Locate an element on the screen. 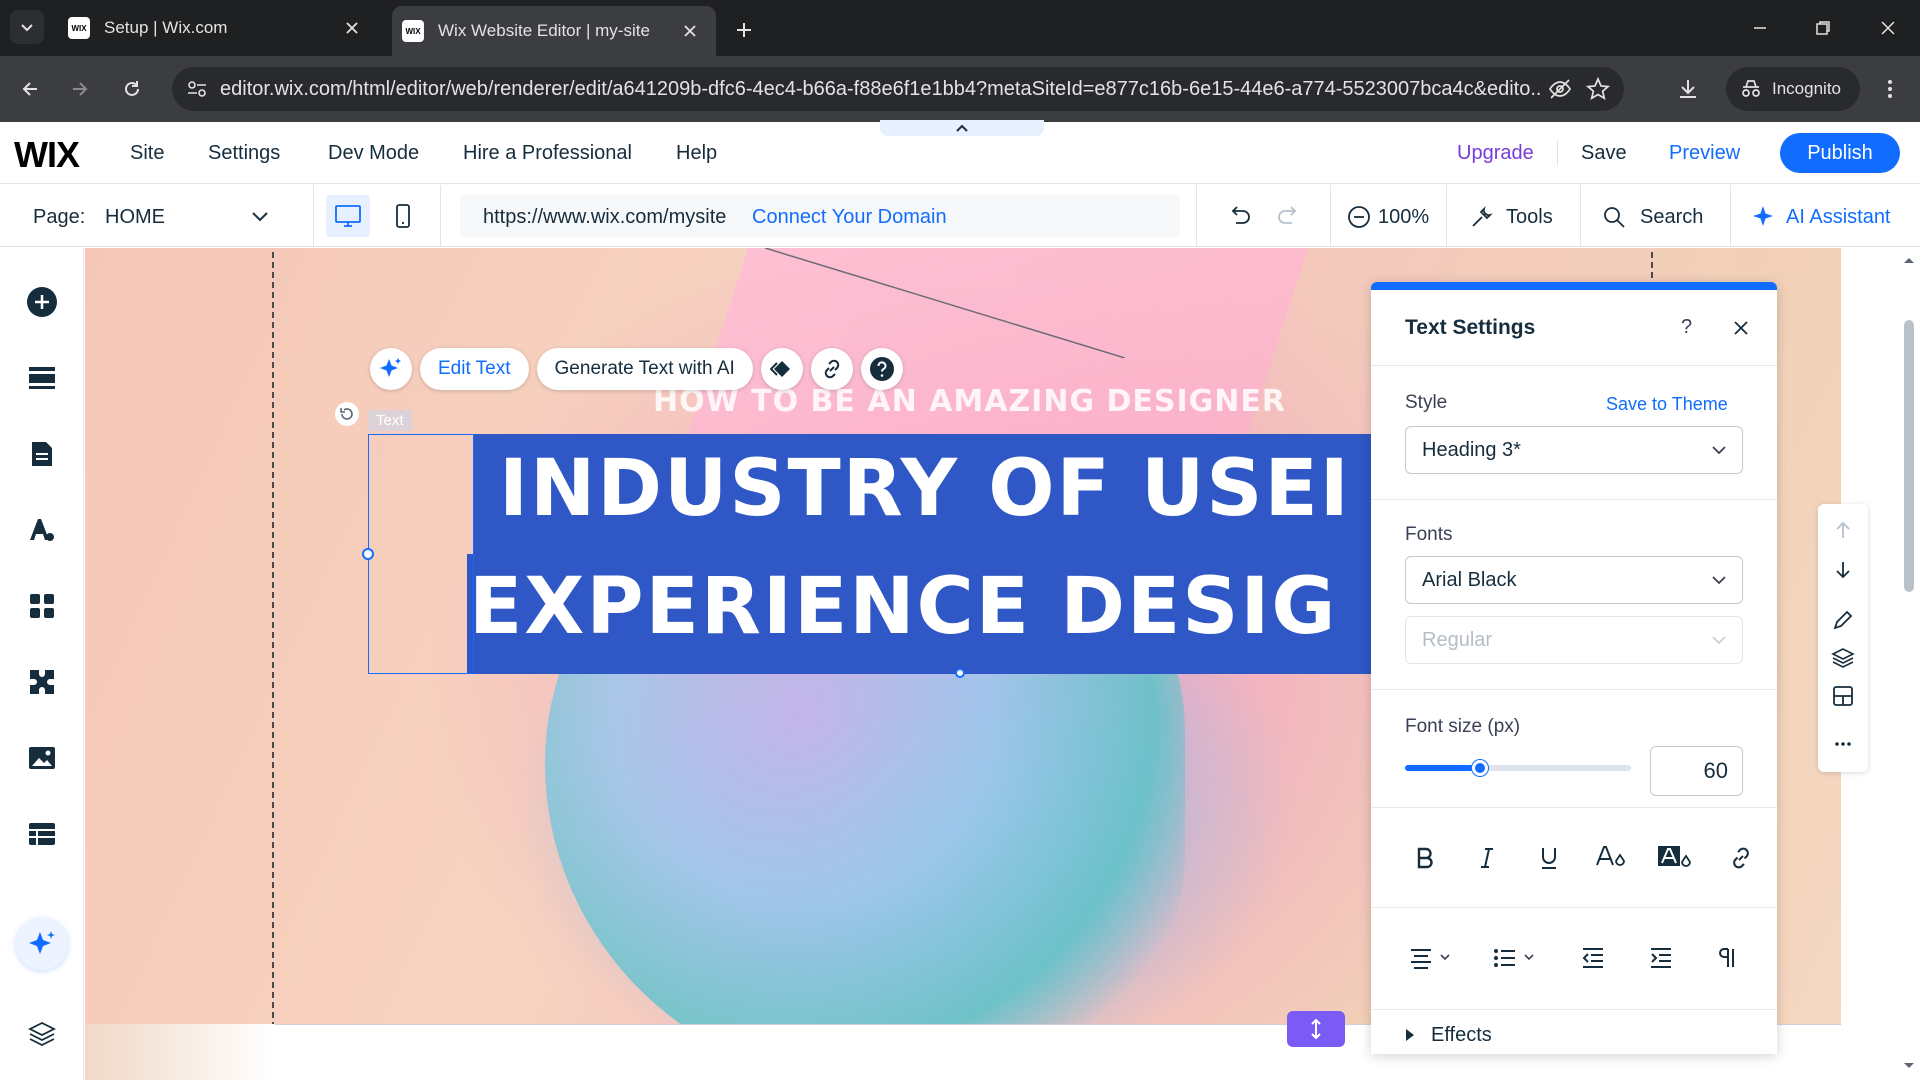  publish-button: Publish is located at coordinates (1840, 153).